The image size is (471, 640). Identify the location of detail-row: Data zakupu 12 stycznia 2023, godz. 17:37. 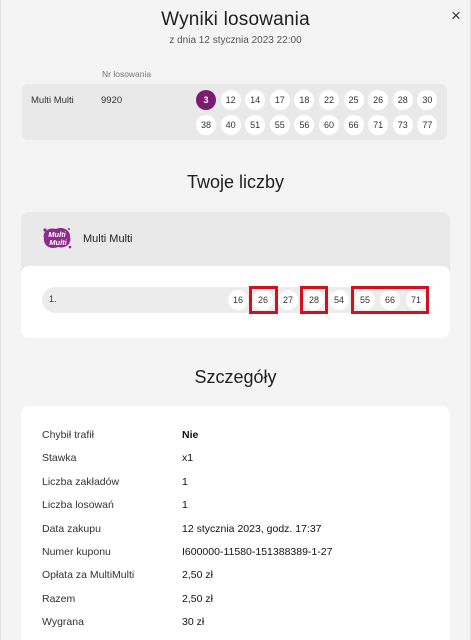
(235, 532).